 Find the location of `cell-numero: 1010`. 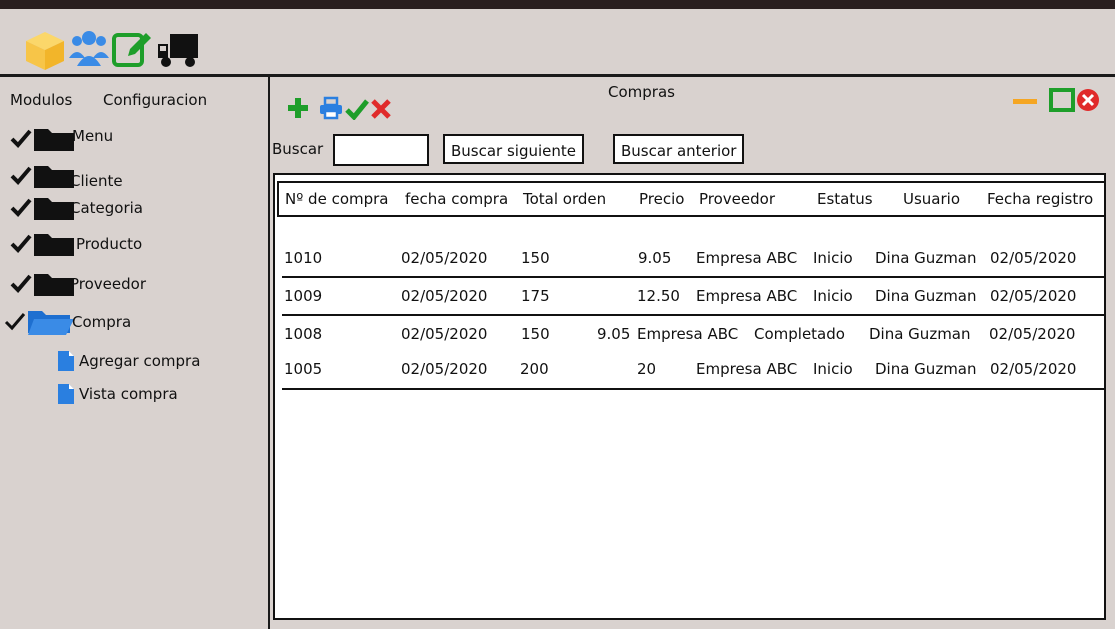

cell-numero: 1010 is located at coordinates (303, 258).